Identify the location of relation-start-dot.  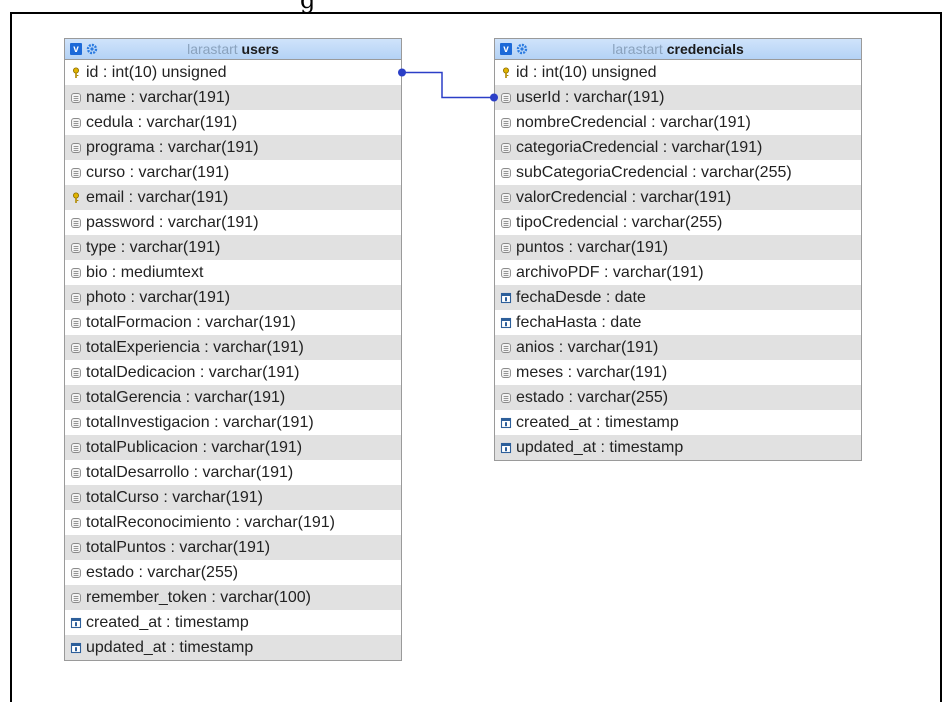
(402, 72).